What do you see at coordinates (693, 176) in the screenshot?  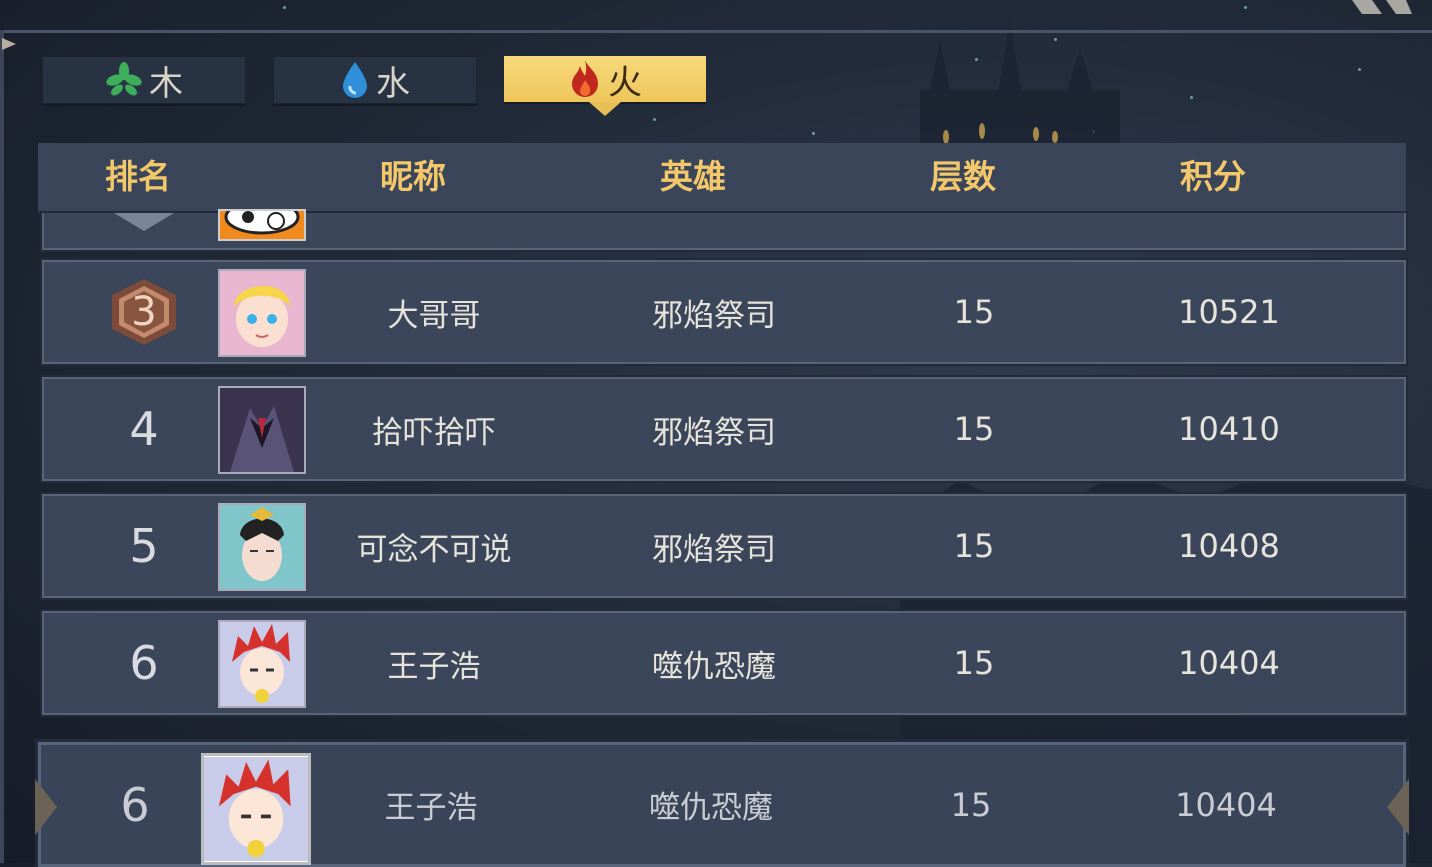 I see `header-hero: 英雄` at bounding box center [693, 176].